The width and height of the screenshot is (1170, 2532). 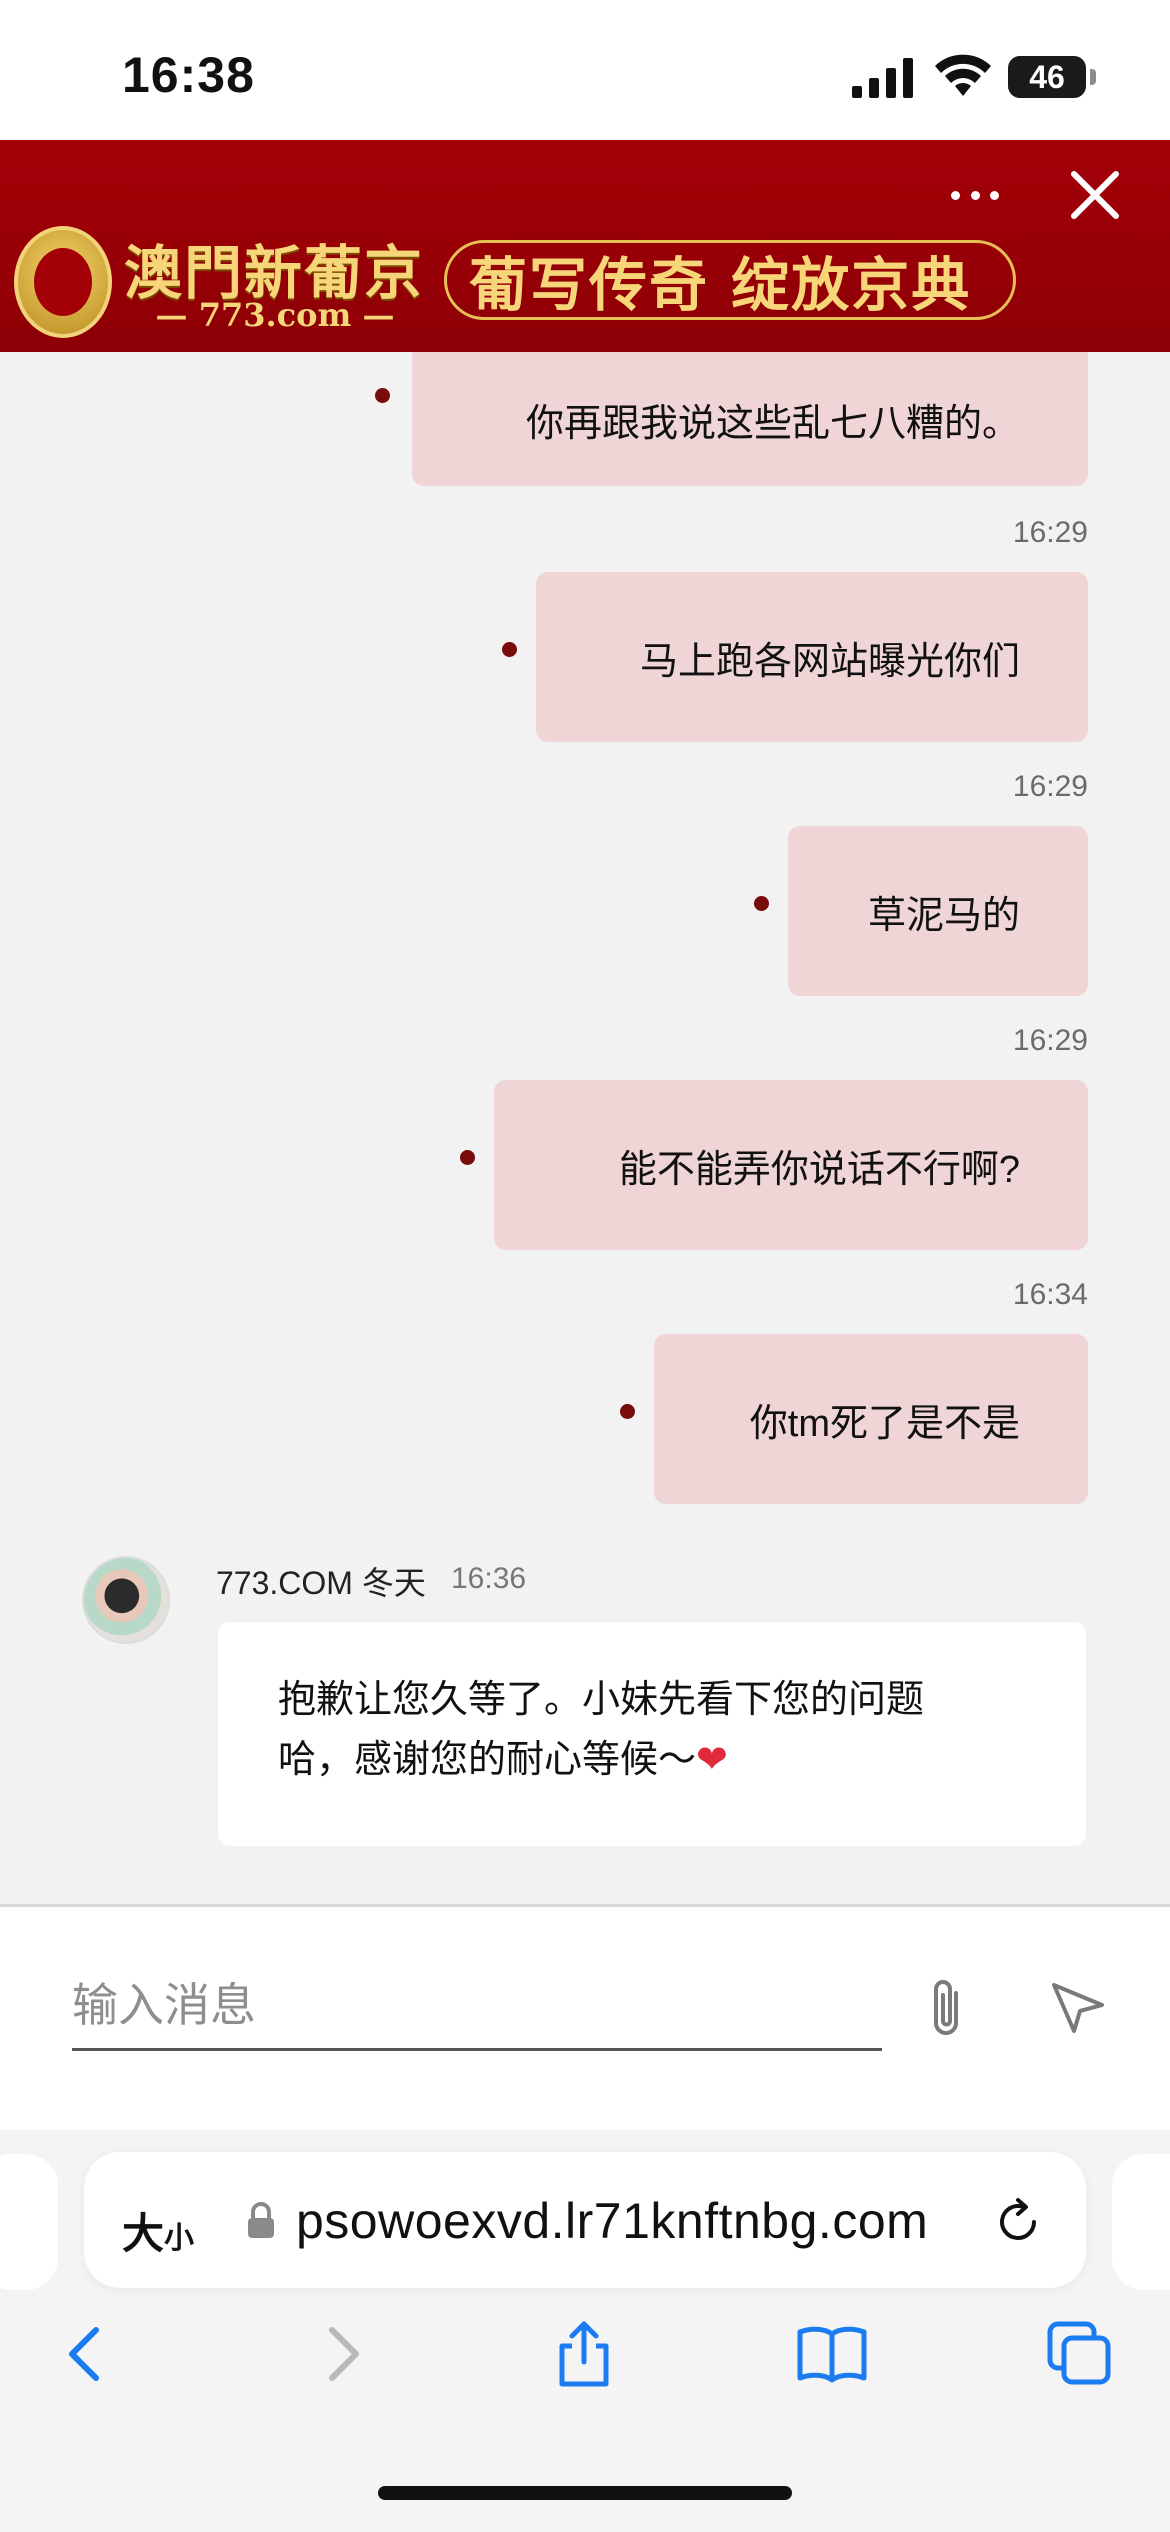 What do you see at coordinates (601, 1700) in the screenshot?
I see `message-text-line: 抱歉让您久等了。小妹先看下您的问题` at bounding box center [601, 1700].